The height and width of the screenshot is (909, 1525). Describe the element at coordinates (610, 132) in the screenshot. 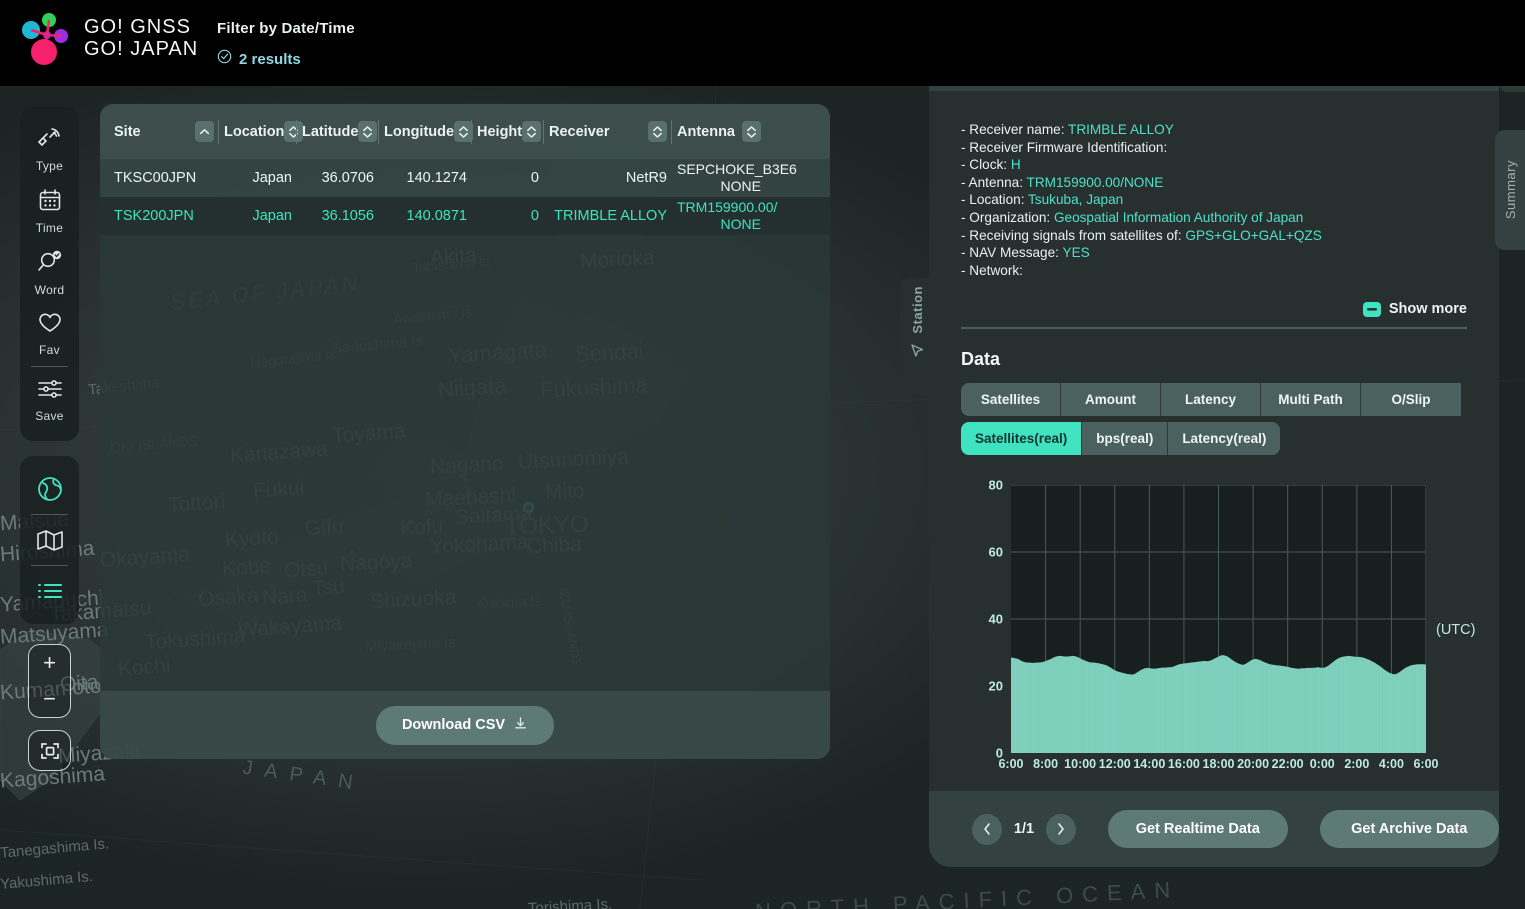

I see `table-header-receiver: Receiver` at that location.